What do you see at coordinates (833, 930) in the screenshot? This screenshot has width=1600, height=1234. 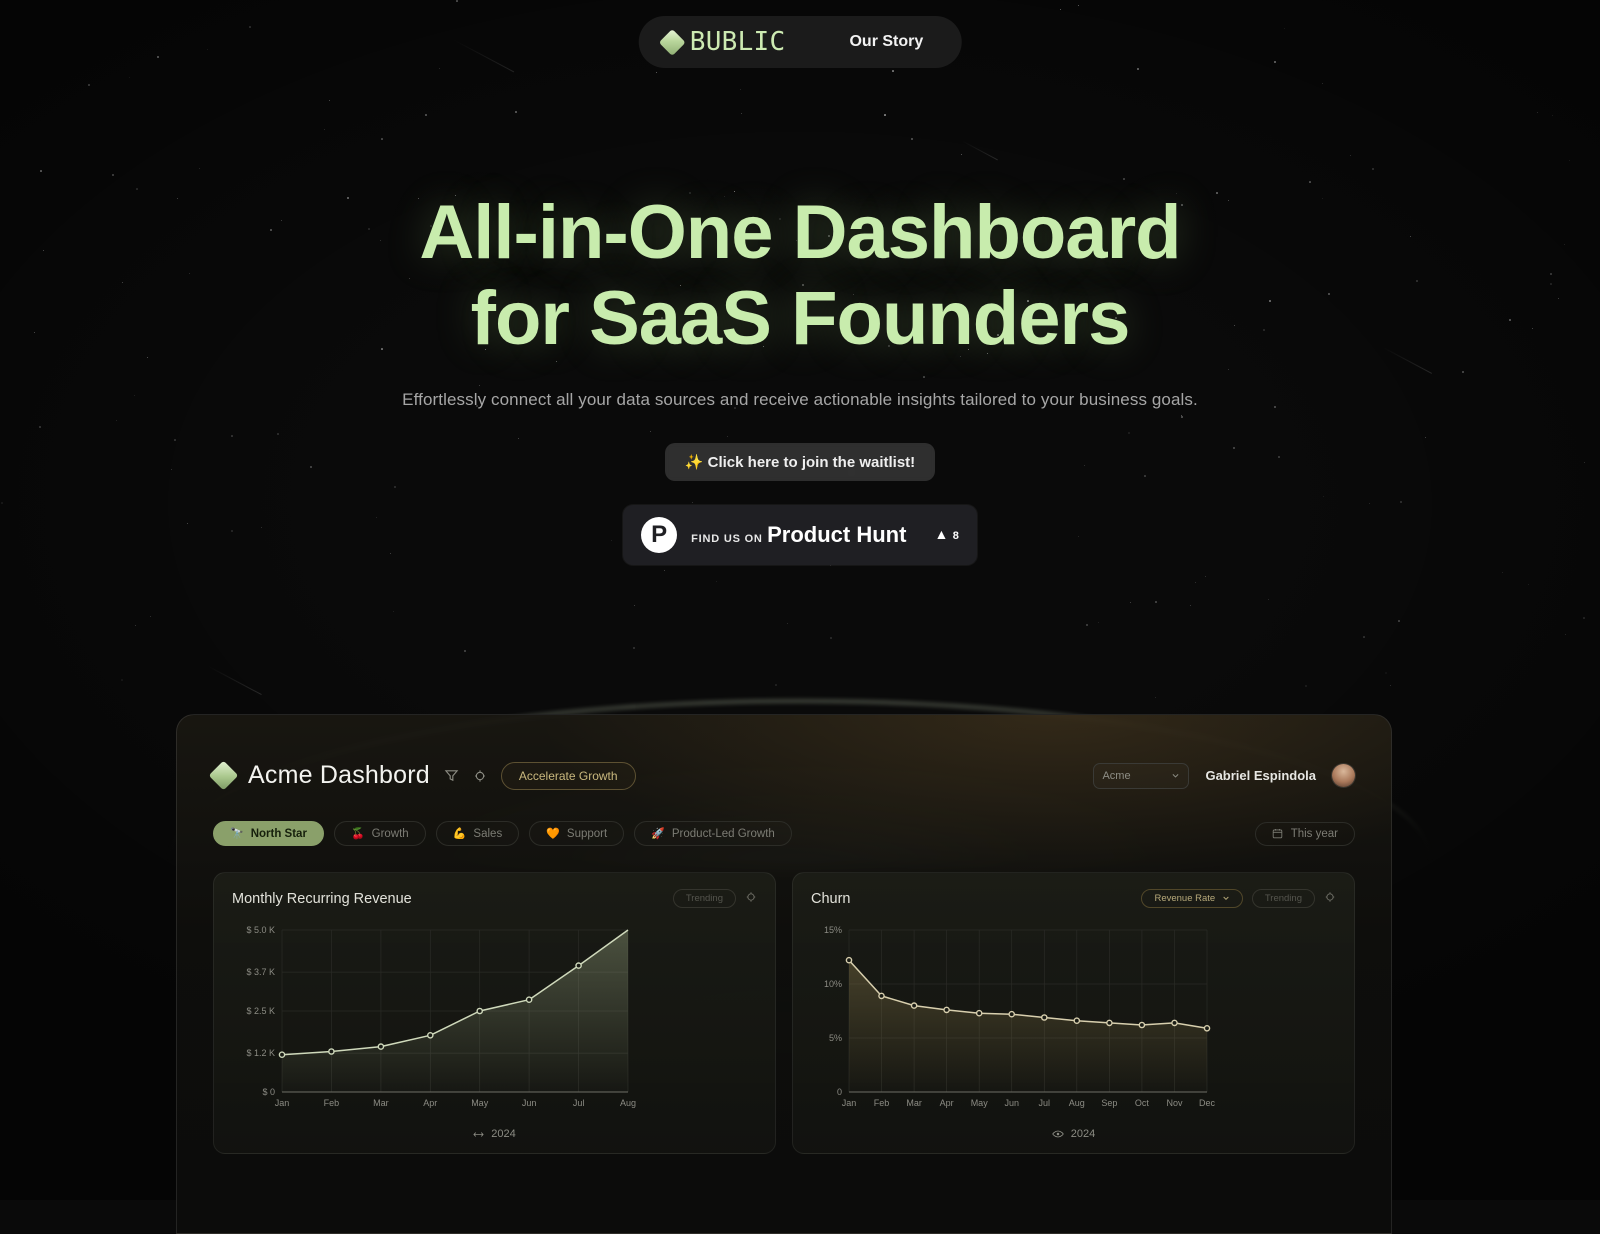 I see `svg-text: 15%` at bounding box center [833, 930].